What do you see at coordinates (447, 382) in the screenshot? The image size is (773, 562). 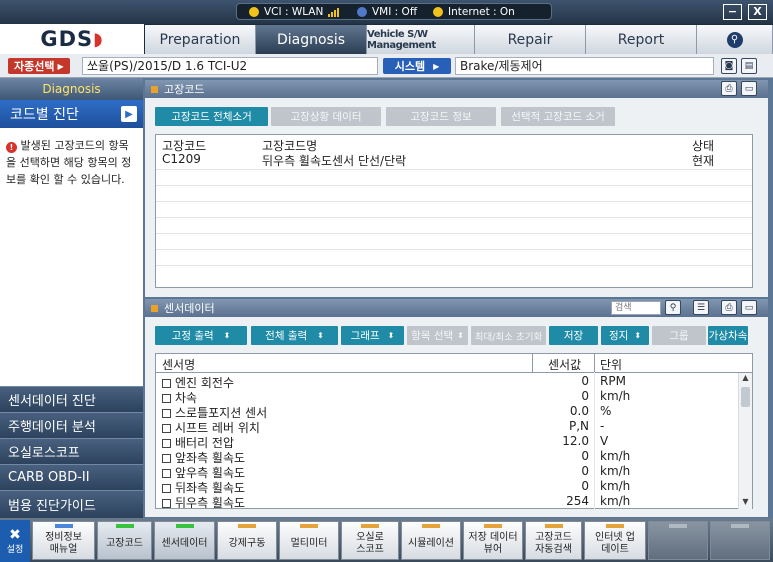 I see `table-row: 엔진 회전수 0 RPM` at bounding box center [447, 382].